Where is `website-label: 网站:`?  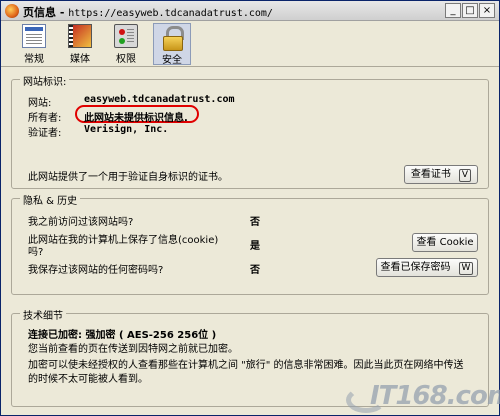 website-label: 网站: is located at coordinates (40, 103).